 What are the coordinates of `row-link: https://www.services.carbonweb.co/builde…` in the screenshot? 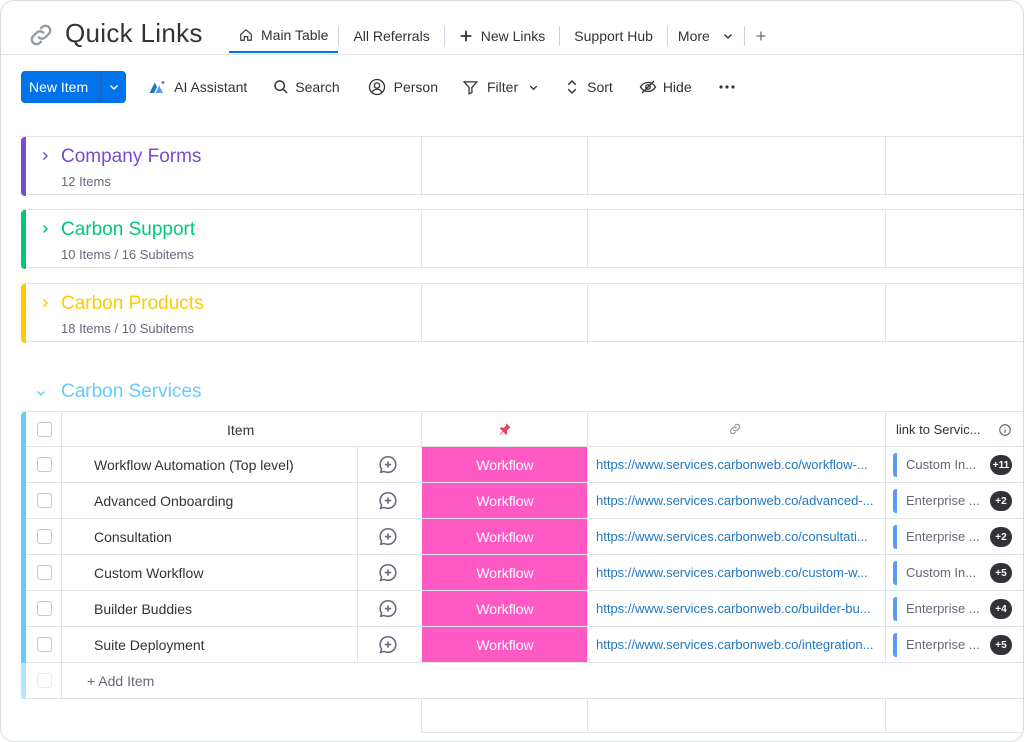 It's located at (739, 609).